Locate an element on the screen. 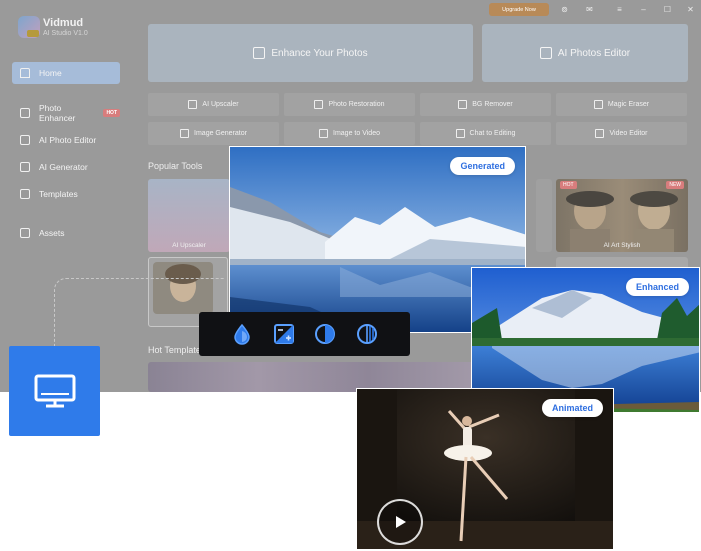  home-icon is located at coordinates (25, 73).